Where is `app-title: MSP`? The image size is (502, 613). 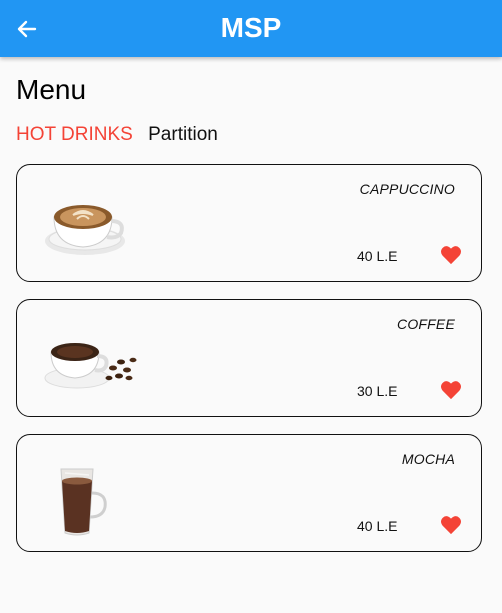 app-title: MSP is located at coordinates (251, 27).